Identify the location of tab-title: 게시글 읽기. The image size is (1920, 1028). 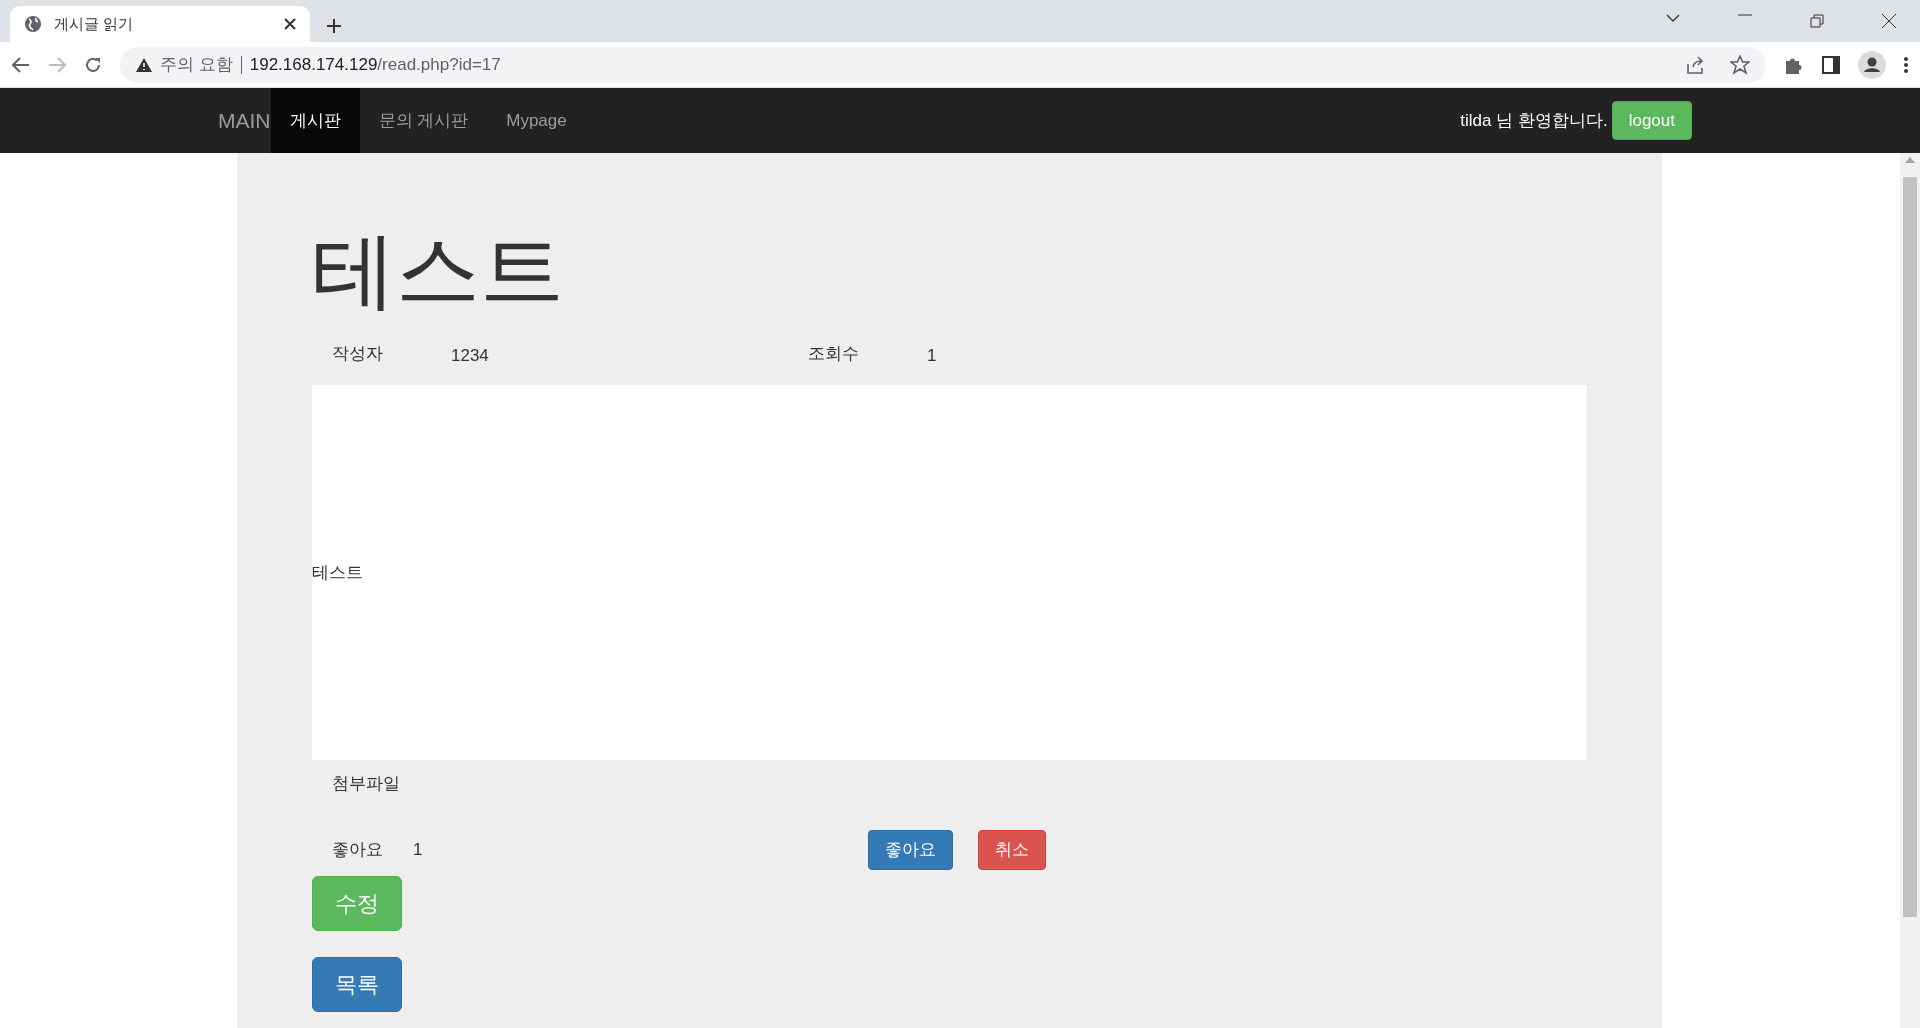
(94, 23).